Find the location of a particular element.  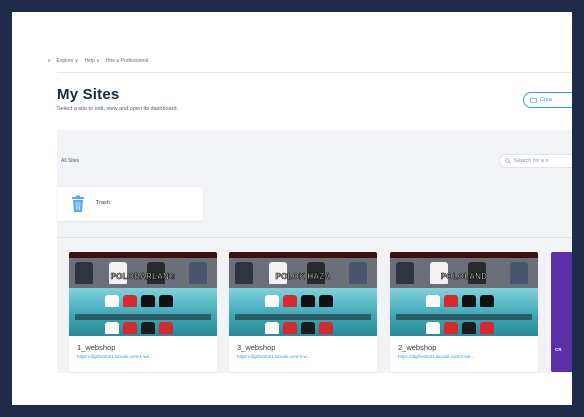

nav-item-help: Help ∨ is located at coordinates (92, 61).